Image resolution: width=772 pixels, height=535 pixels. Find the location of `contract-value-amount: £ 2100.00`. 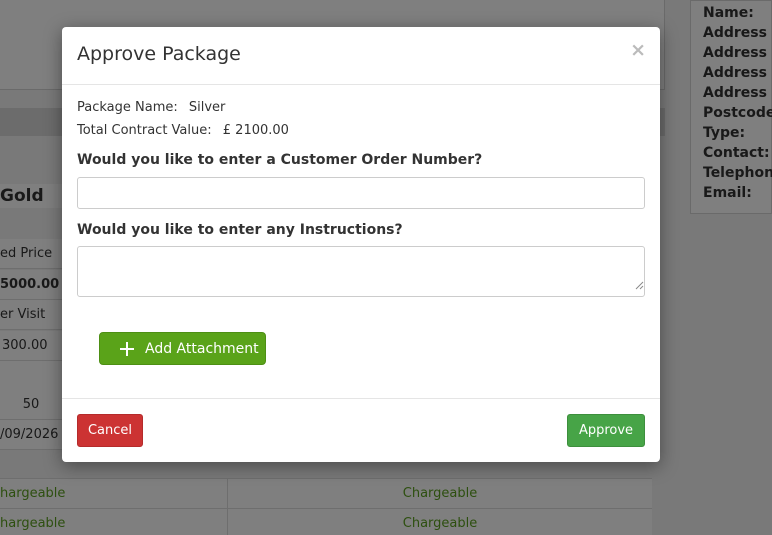

contract-value-amount: £ 2100.00 is located at coordinates (255, 130).